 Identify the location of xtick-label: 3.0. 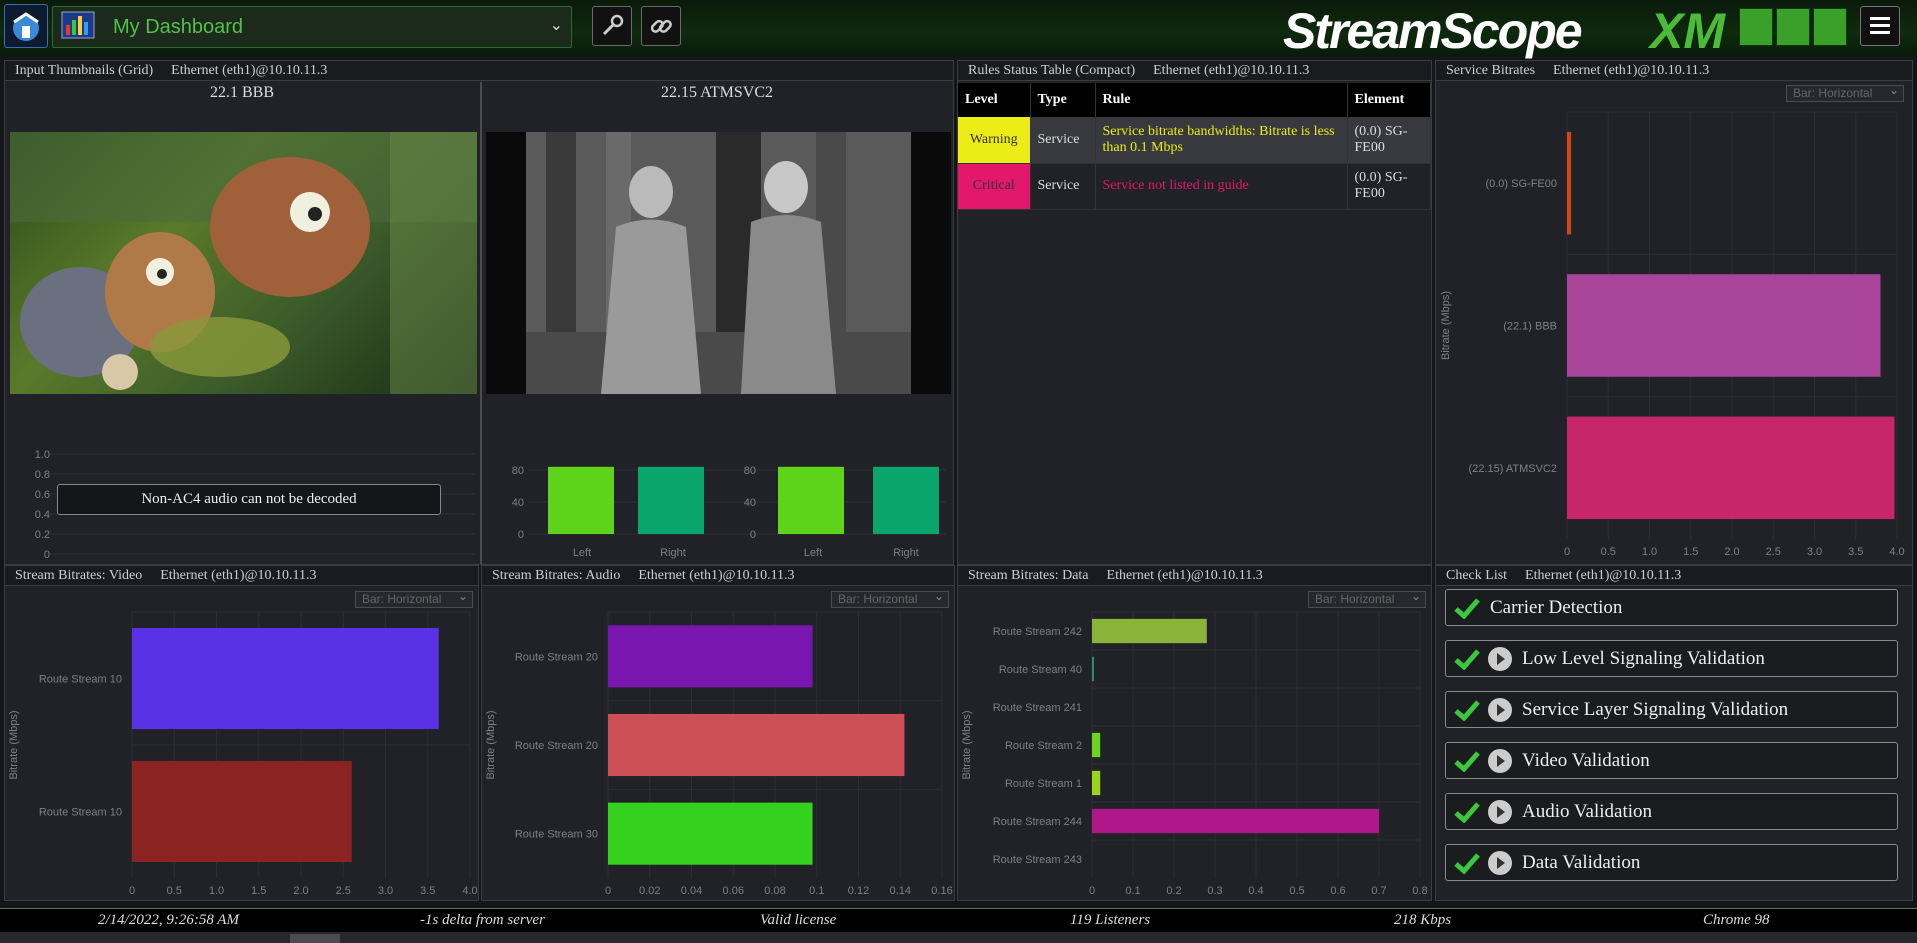
(385, 891).